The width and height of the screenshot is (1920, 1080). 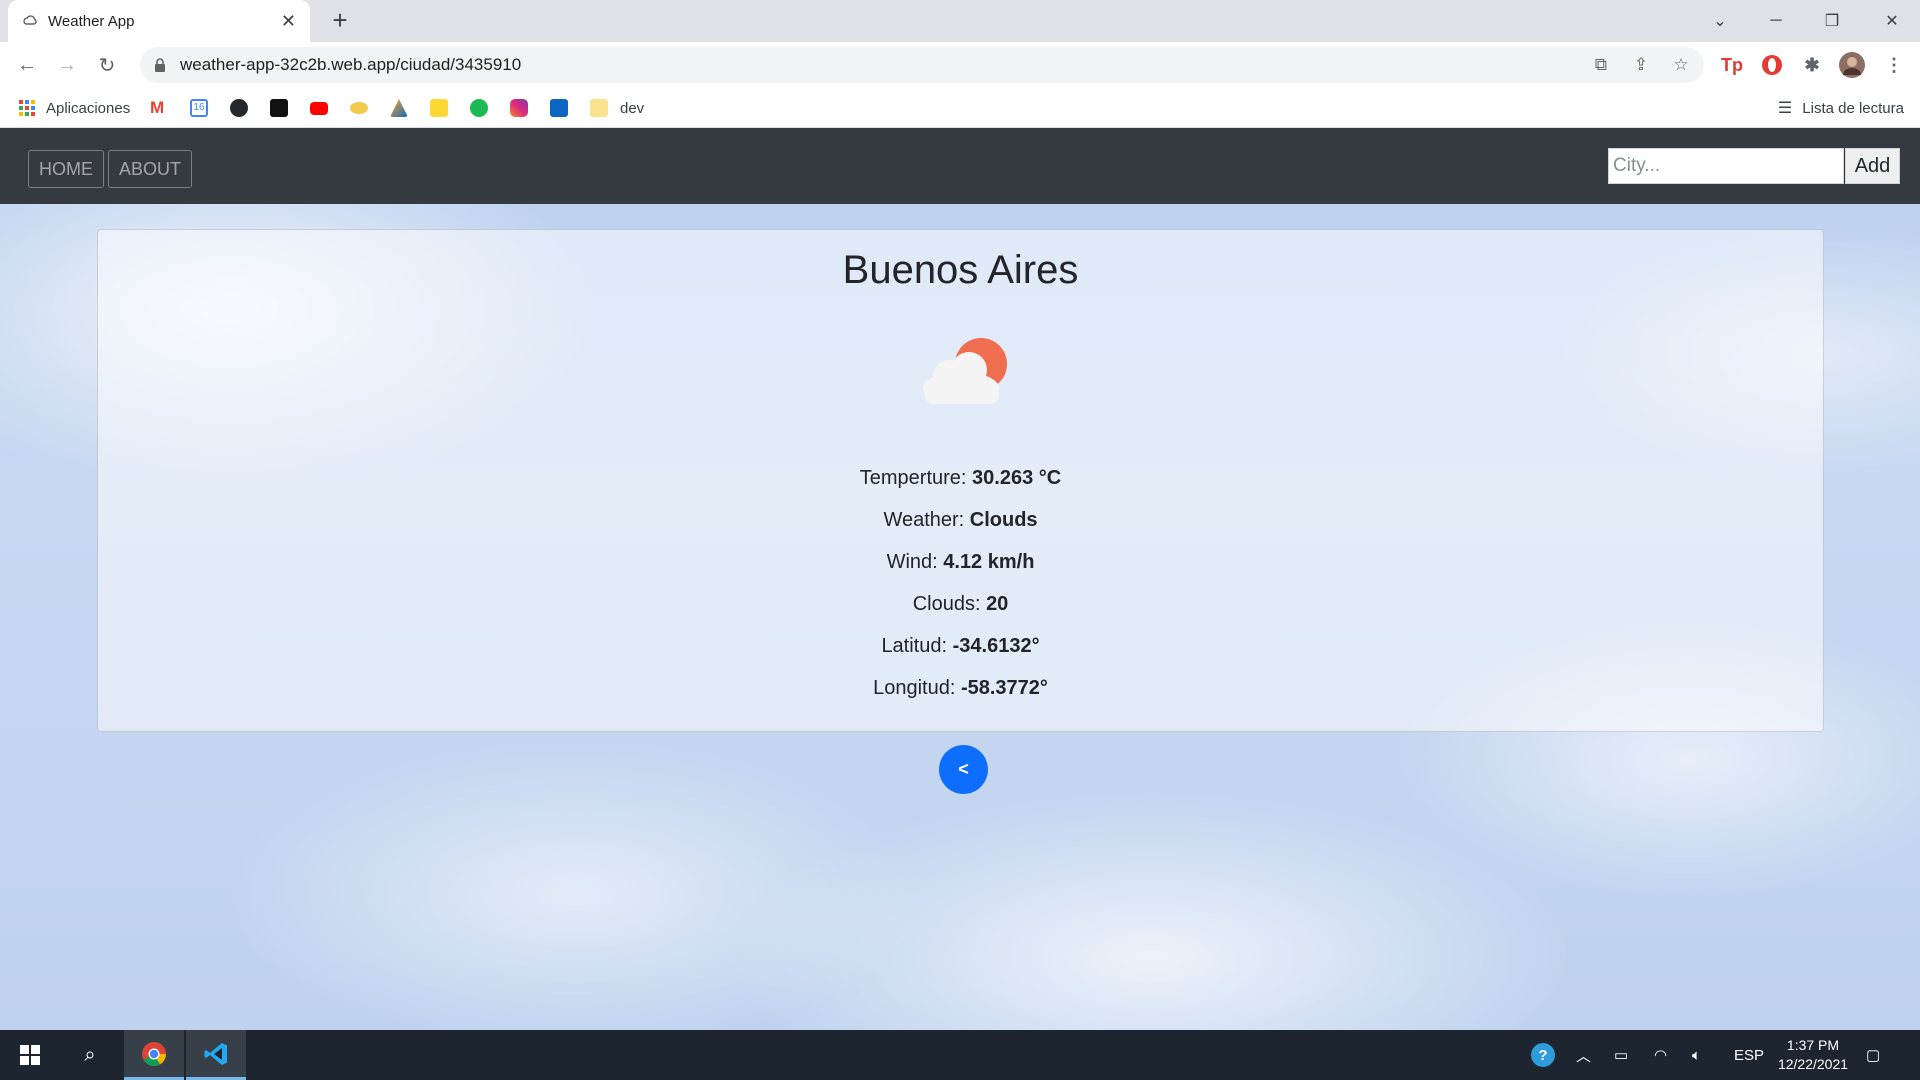 I want to click on temperature-label: Temperture:, so click(x=913, y=478).